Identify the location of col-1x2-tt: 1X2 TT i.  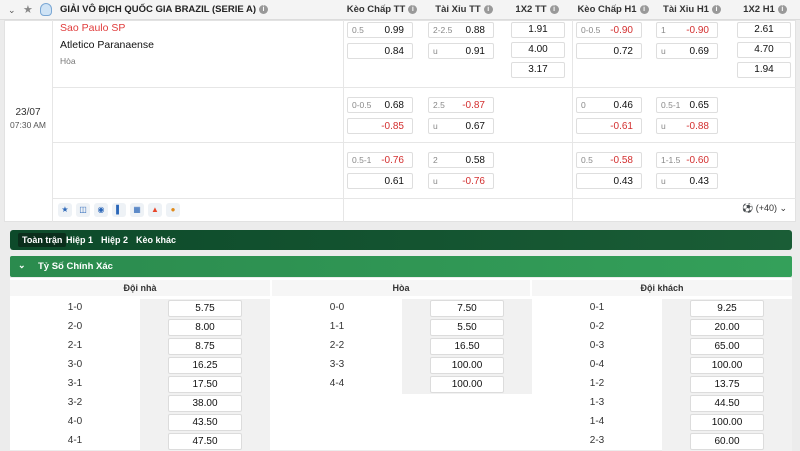
(537, 9).